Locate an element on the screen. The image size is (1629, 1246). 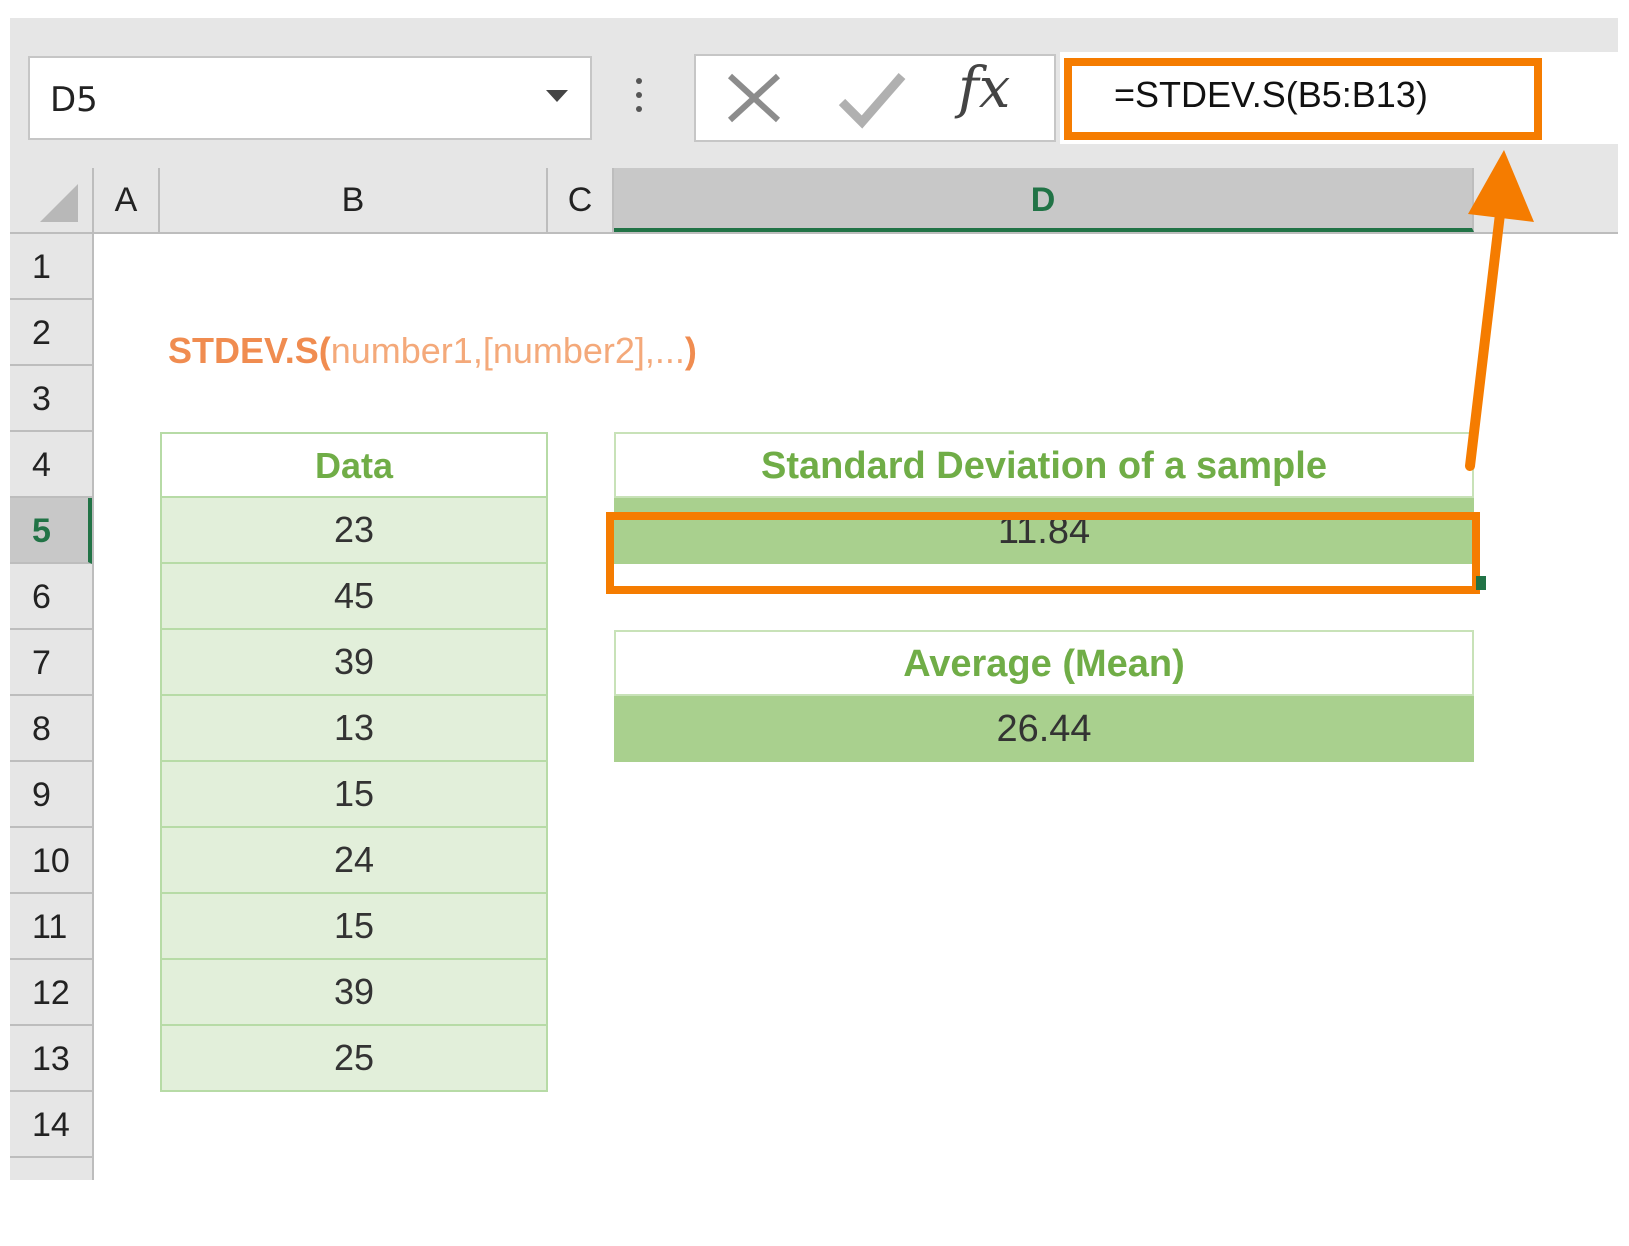
row-header-10: 10 is located at coordinates (51, 861).